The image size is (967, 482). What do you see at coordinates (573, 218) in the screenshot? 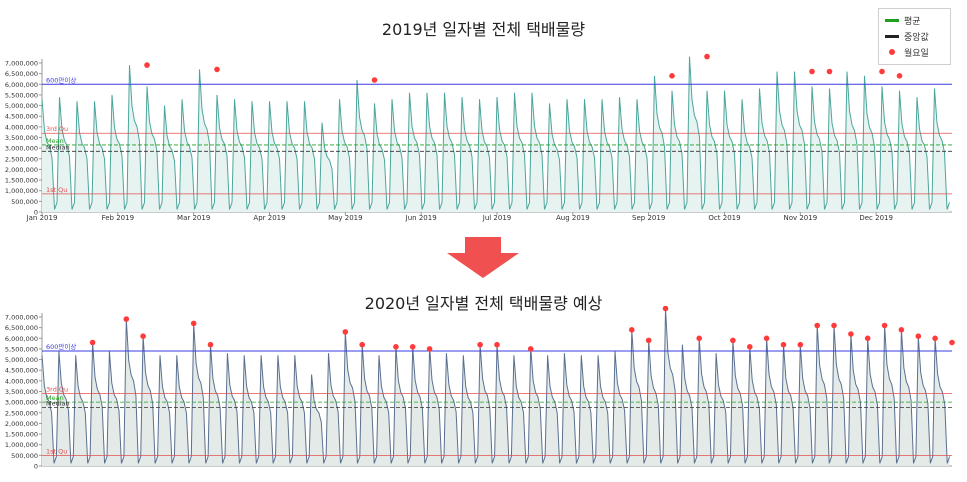
I see `x-tick-label: Aug 2019` at bounding box center [573, 218].